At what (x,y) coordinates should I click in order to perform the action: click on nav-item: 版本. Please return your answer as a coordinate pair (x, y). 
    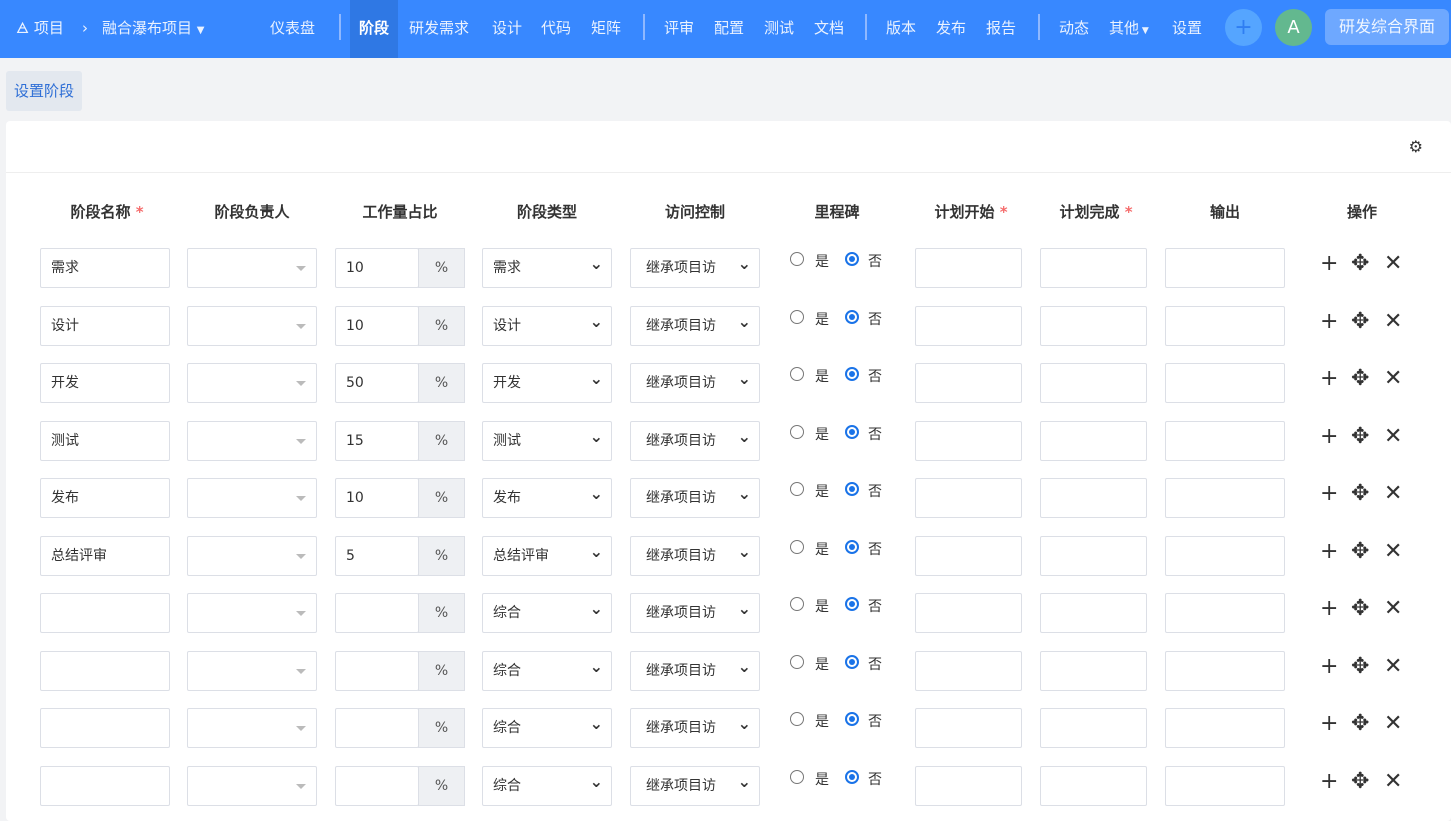
    Looking at the image, I should click on (901, 29).